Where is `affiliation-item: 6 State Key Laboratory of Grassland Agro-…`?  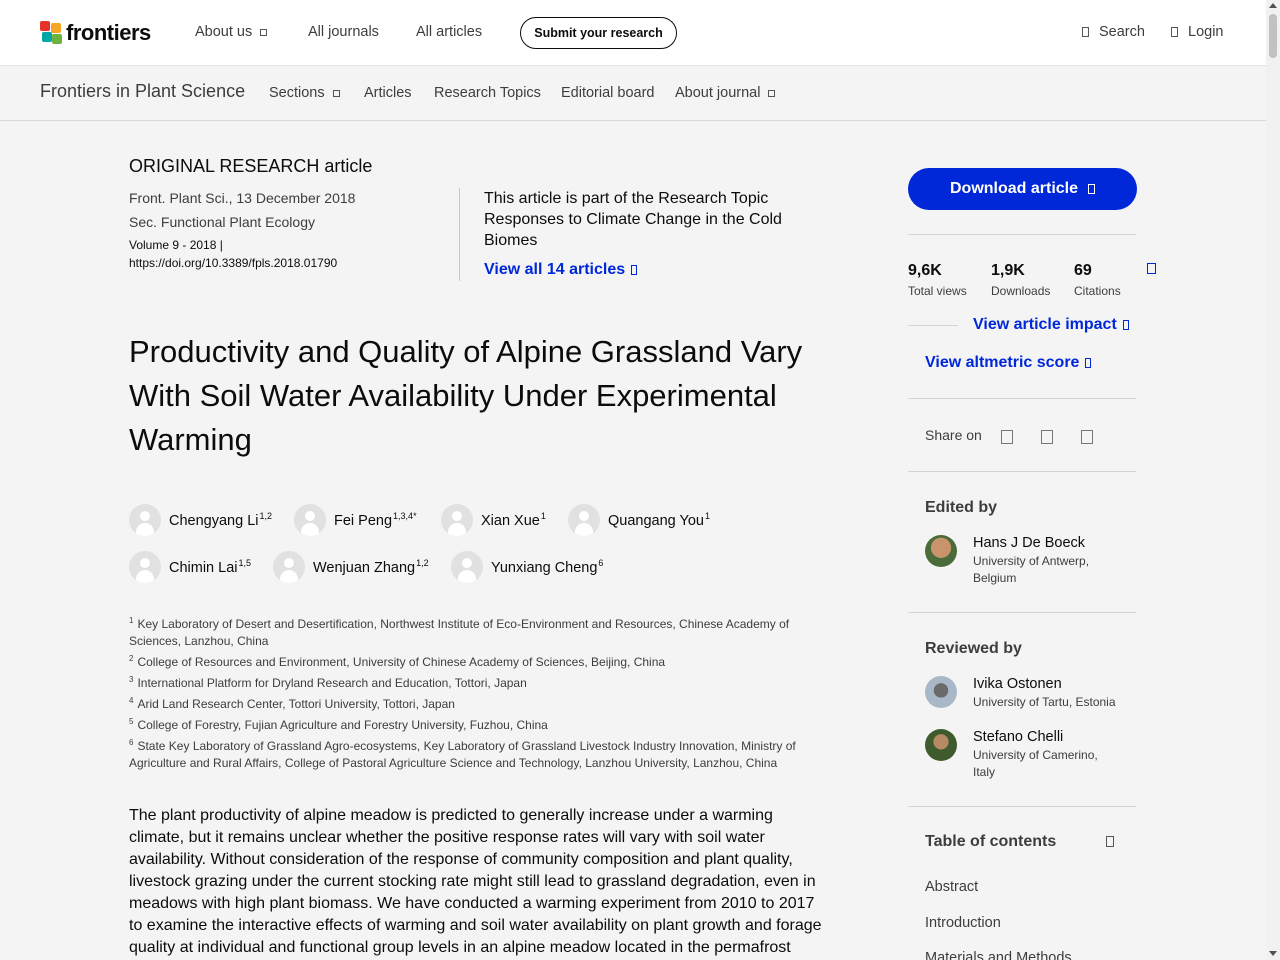
affiliation-item: 6 State Key Laboratory of Grassland Agro-… is located at coordinates (462, 754).